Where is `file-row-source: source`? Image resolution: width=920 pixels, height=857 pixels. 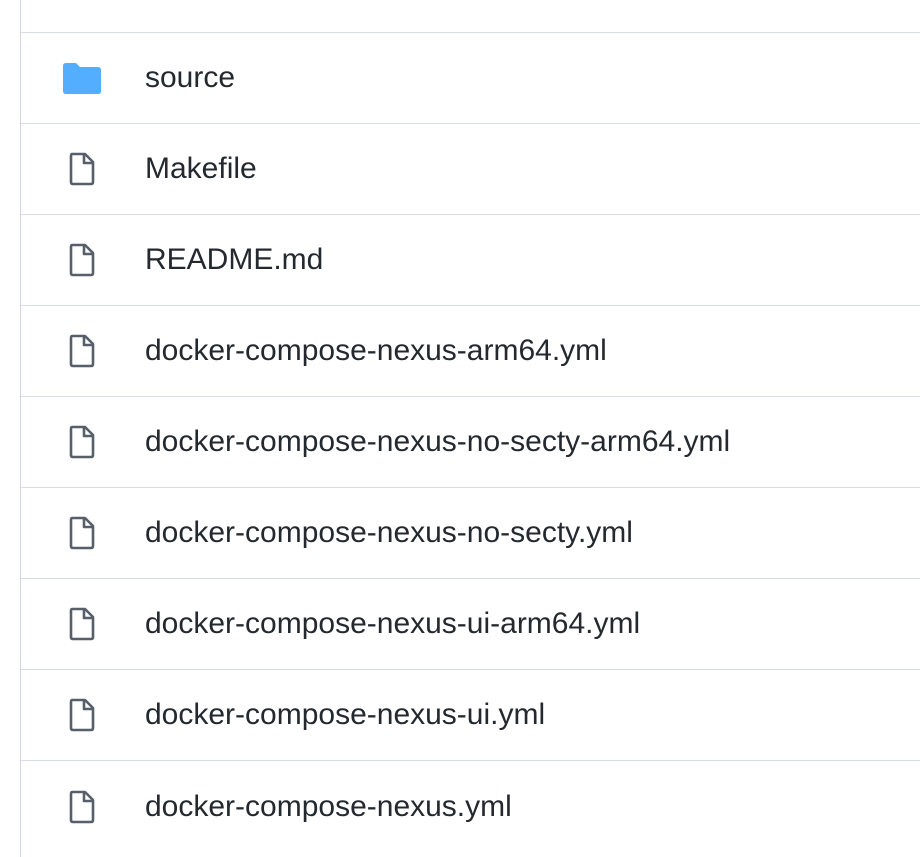 file-row-source: source is located at coordinates (470, 78).